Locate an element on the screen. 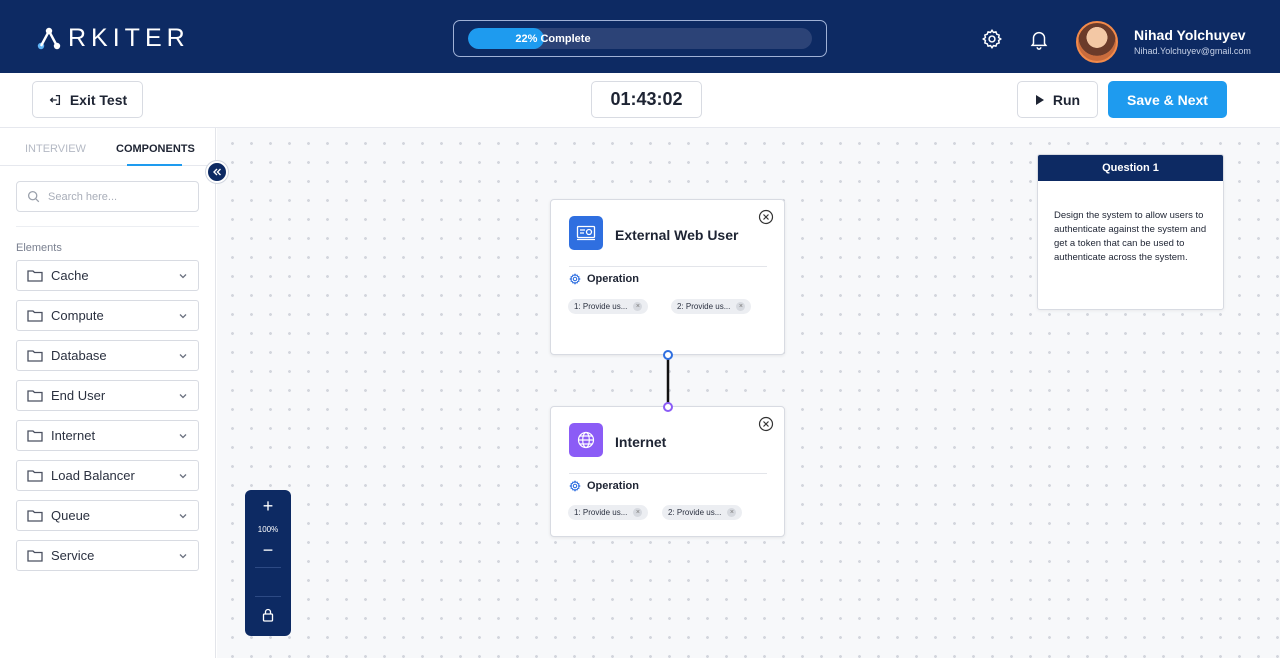 This screenshot has height=658, width=1280. element-compute: Compute is located at coordinates (107, 315).